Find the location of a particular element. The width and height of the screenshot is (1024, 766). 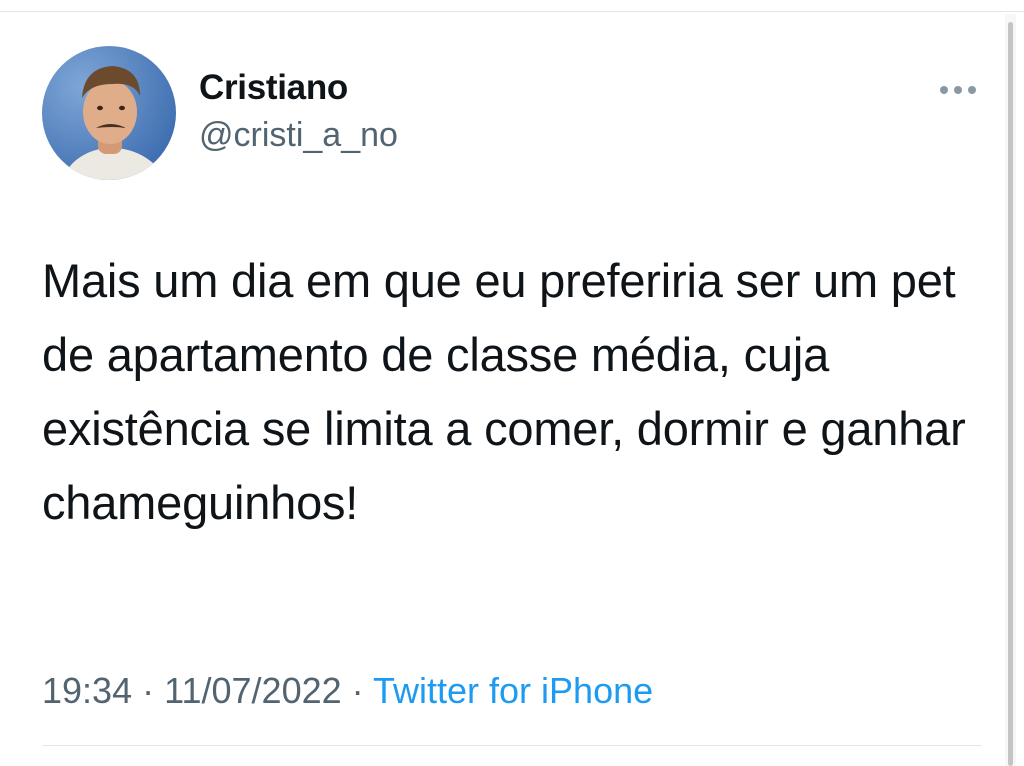

scrollbar is located at coordinates (1010, 390).